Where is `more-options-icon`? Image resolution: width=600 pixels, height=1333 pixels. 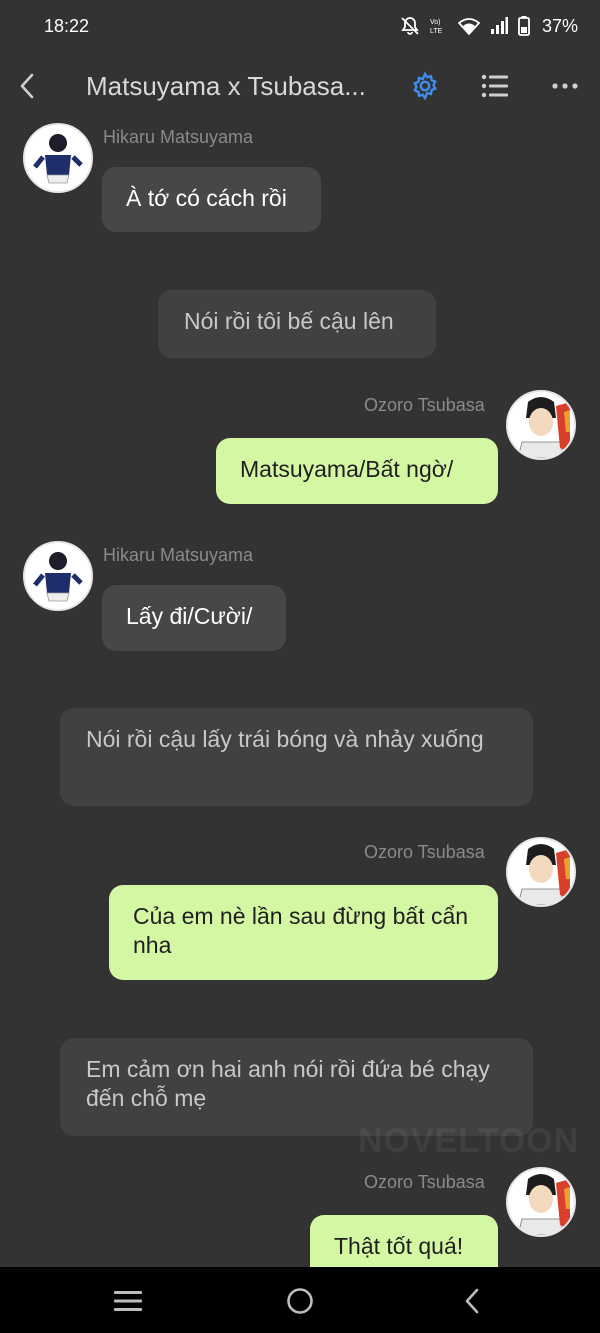
more-options-icon is located at coordinates (565, 86).